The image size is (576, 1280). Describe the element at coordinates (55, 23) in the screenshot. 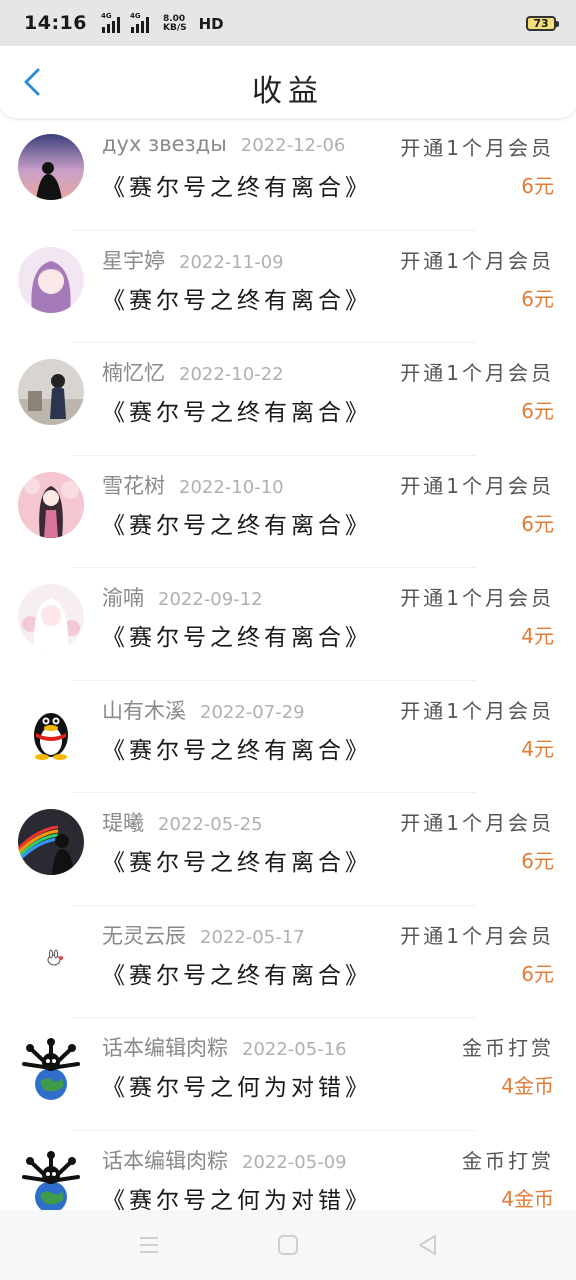

I see `status-time: 14:16` at that location.